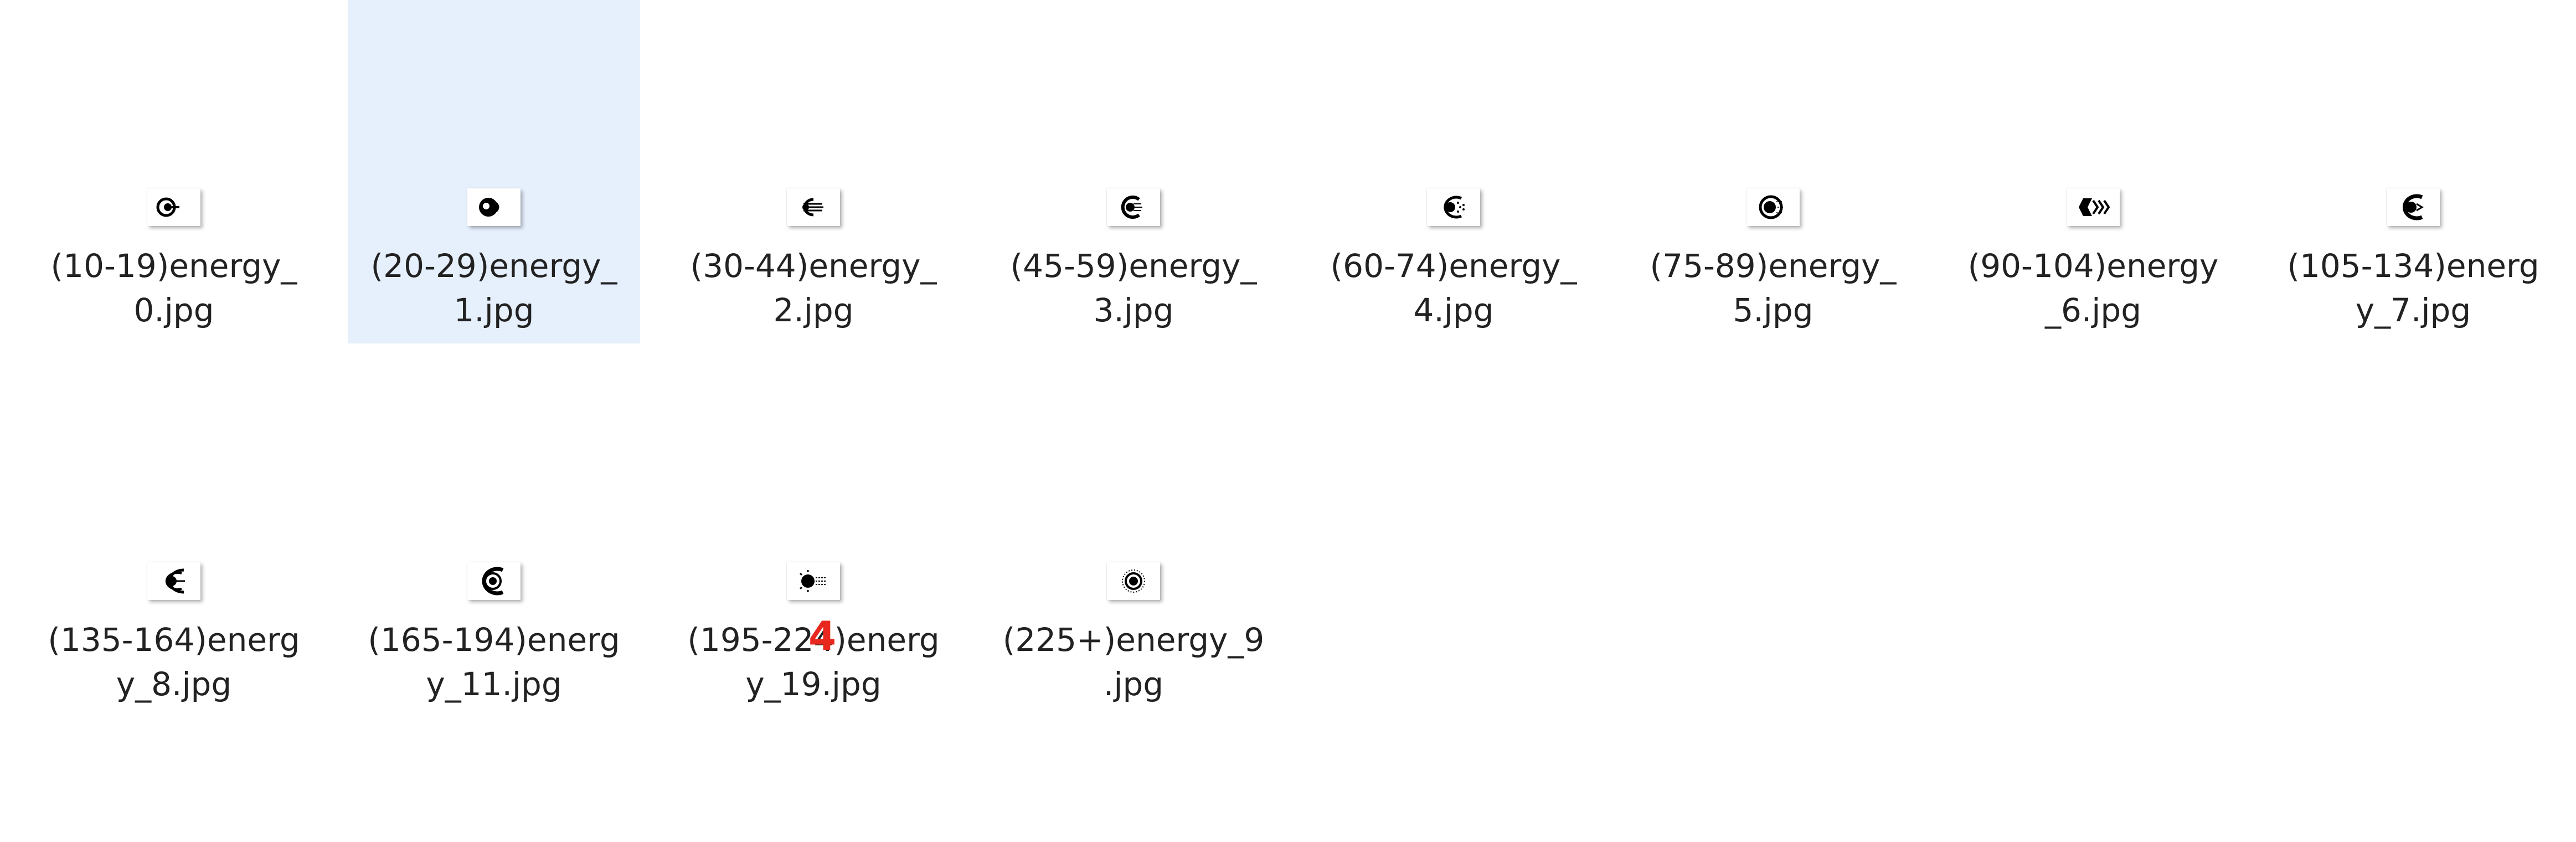 The width and height of the screenshot is (2576, 842). I want to click on file-name-line-2: 4.jpg, so click(1453, 310).